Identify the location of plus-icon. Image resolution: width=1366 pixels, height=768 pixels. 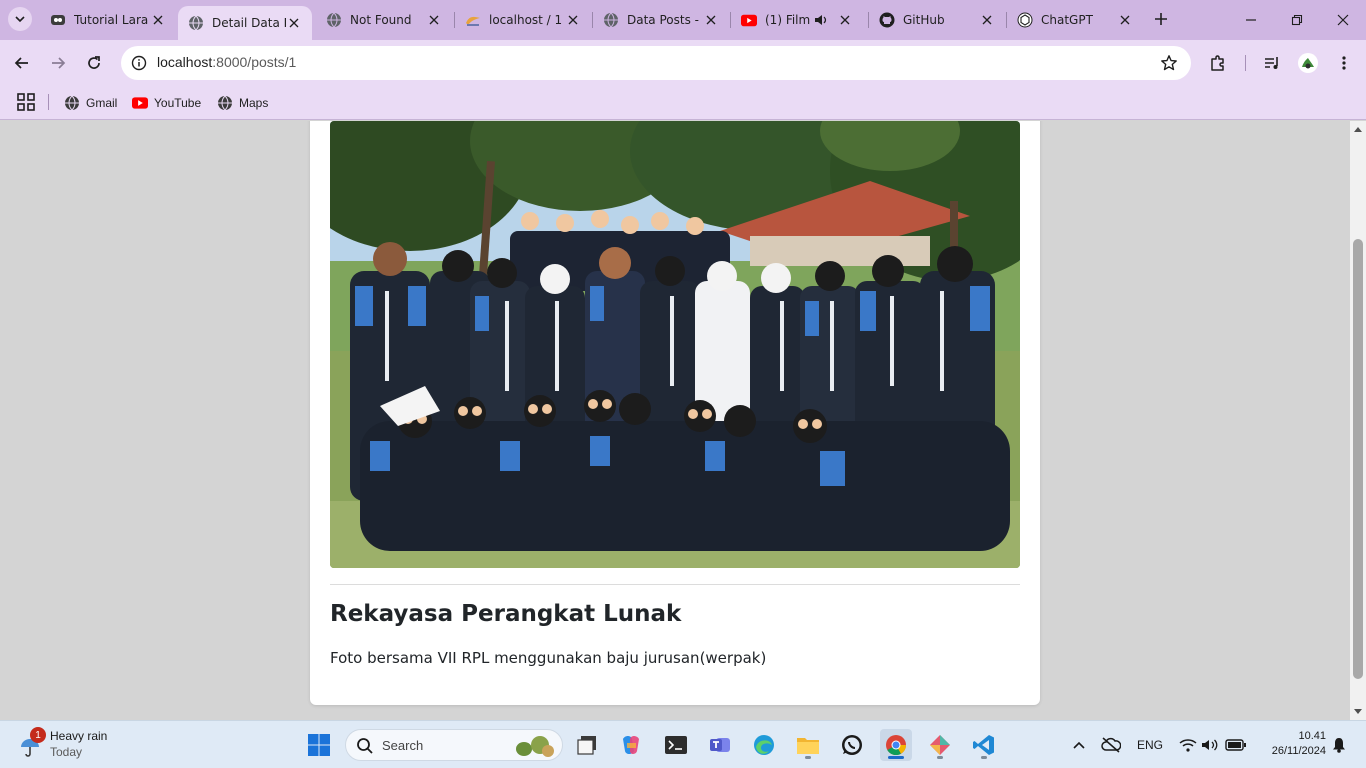
(1161, 19).